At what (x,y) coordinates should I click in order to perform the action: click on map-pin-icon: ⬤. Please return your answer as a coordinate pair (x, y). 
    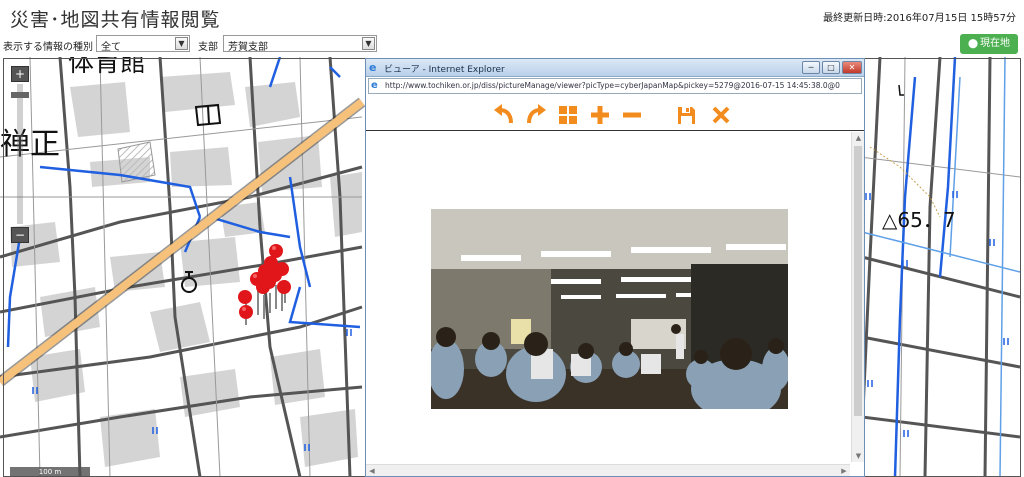
    Looking at the image, I should click on (973, 44).